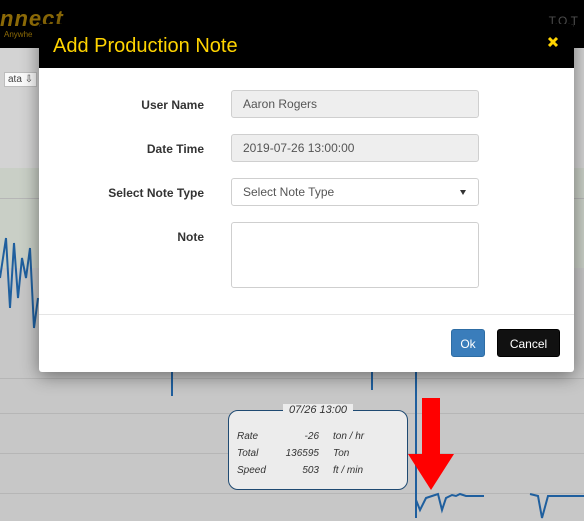  I want to click on note-type-selected: Select Note Type, so click(289, 192).